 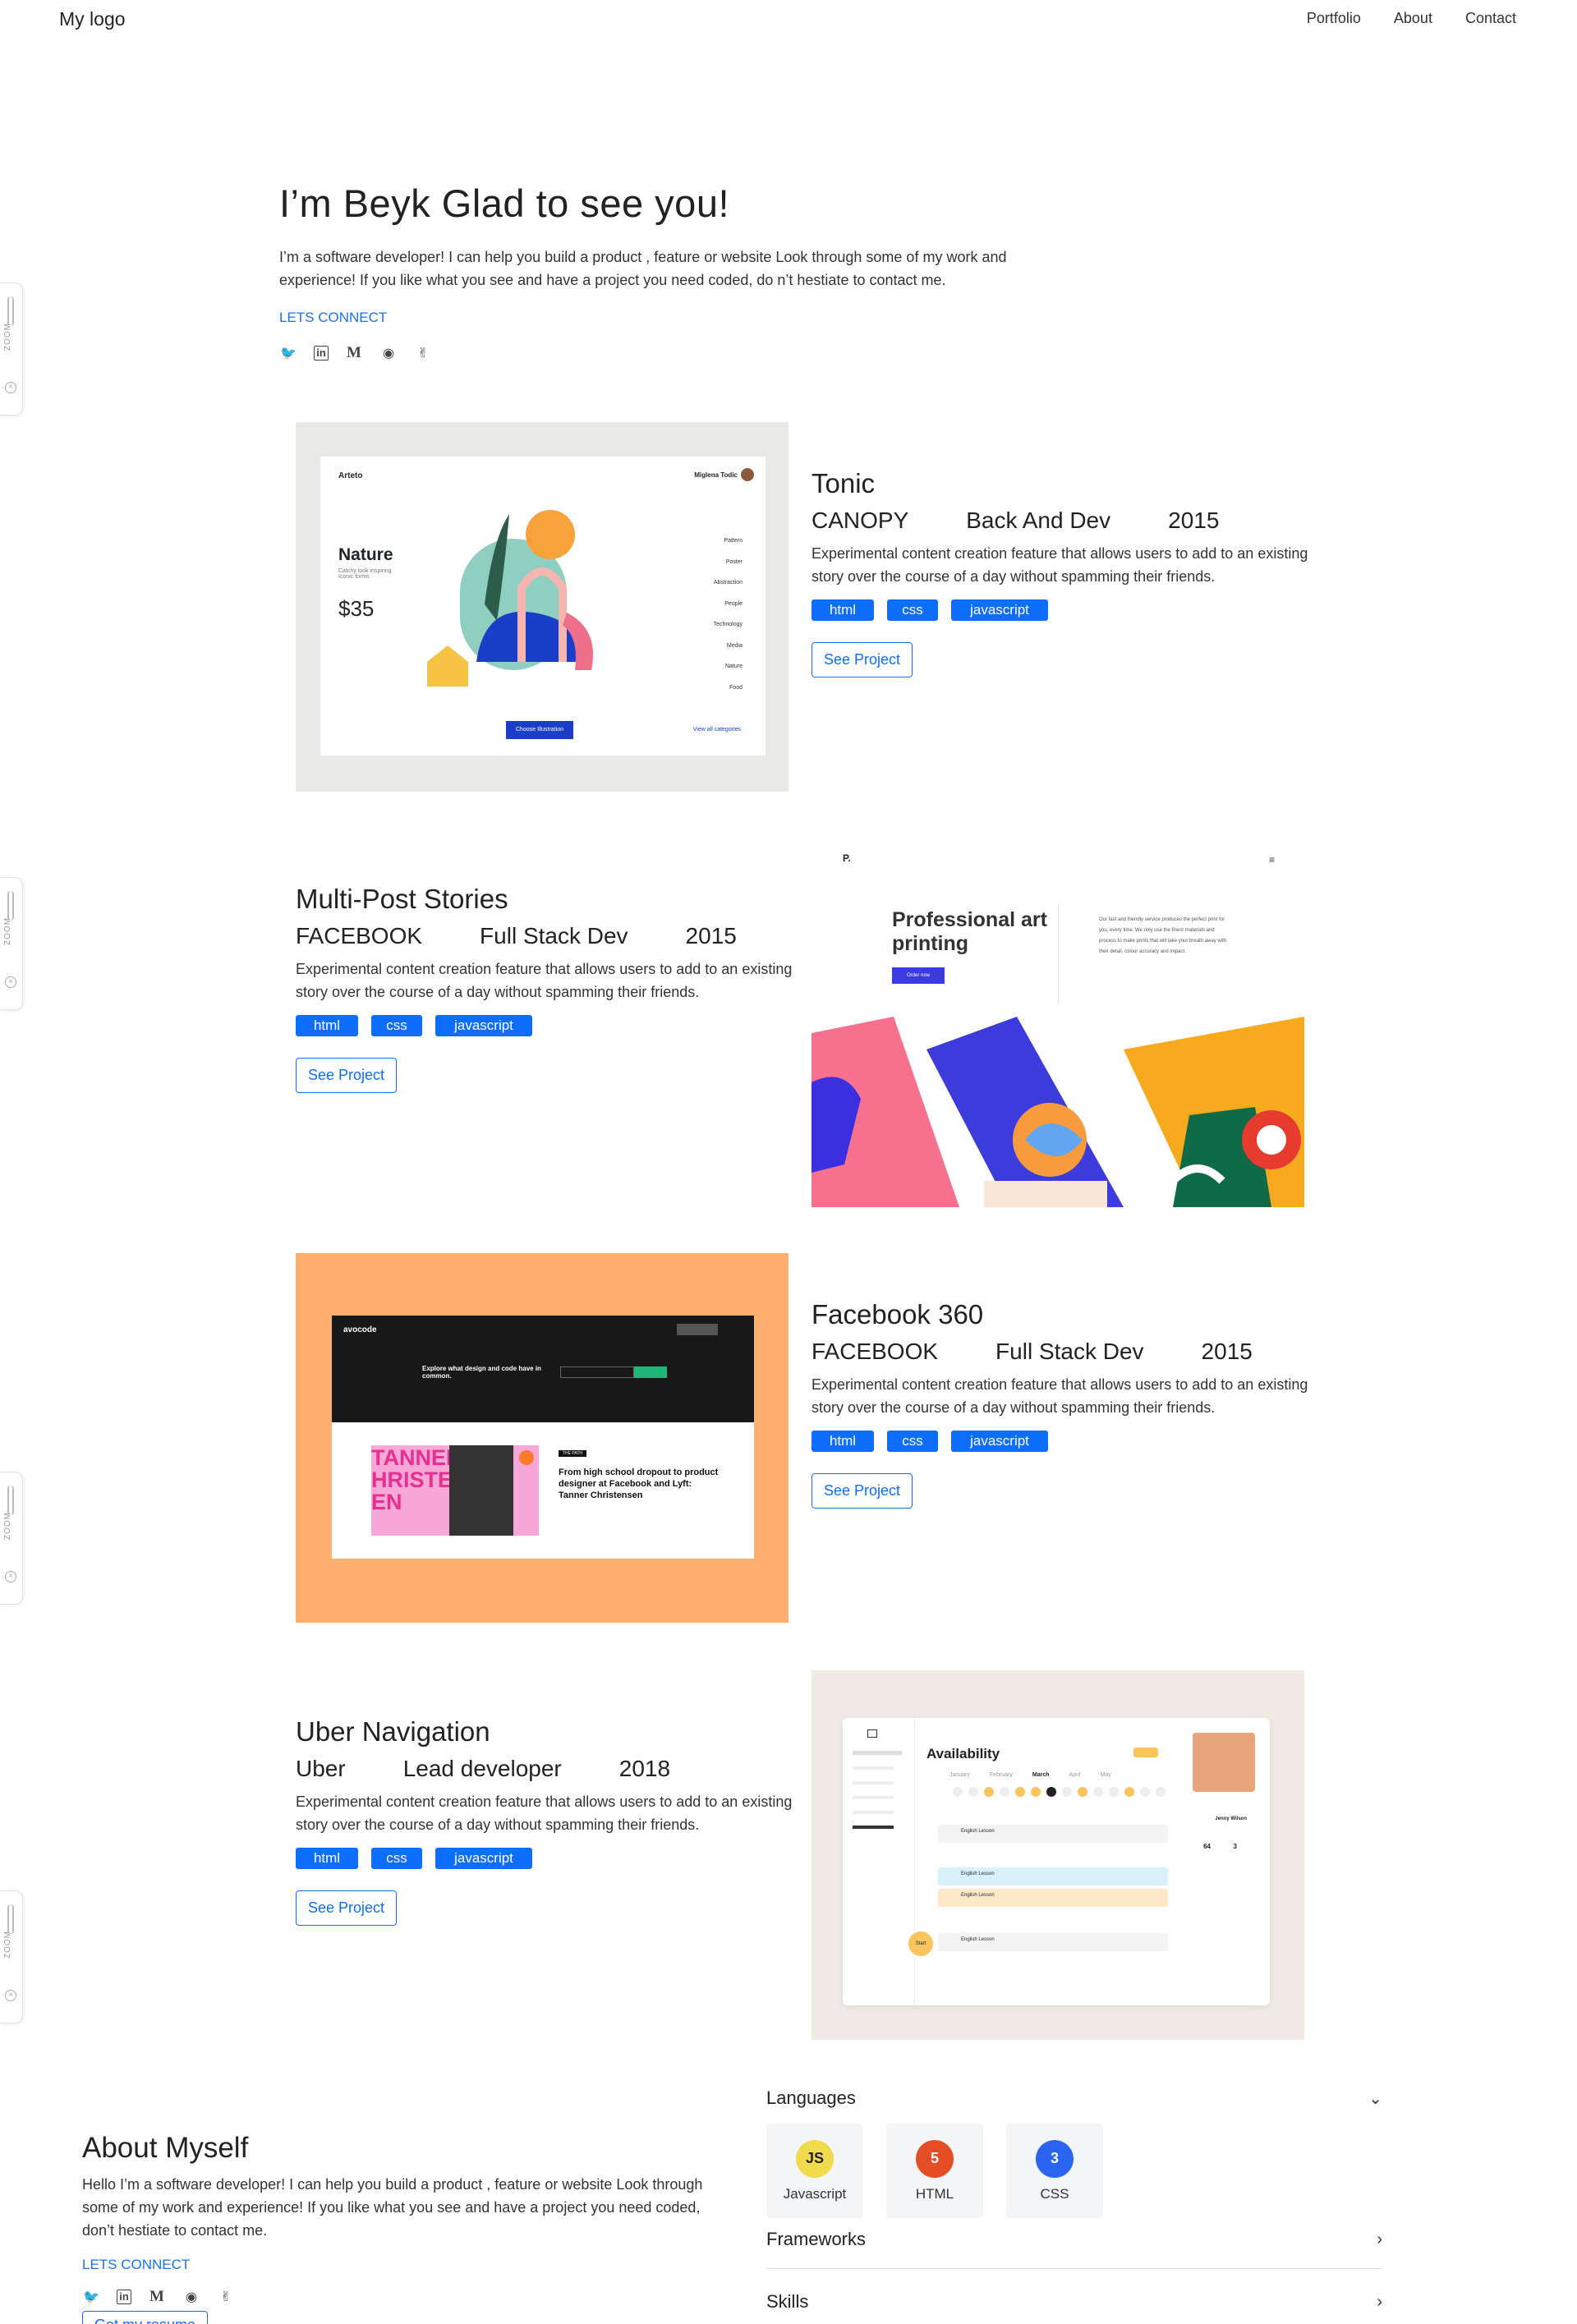 What do you see at coordinates (1272, 860) in the screenshot?
I see `hamburger-icon: ≡` at bounding box center [1272, 860].